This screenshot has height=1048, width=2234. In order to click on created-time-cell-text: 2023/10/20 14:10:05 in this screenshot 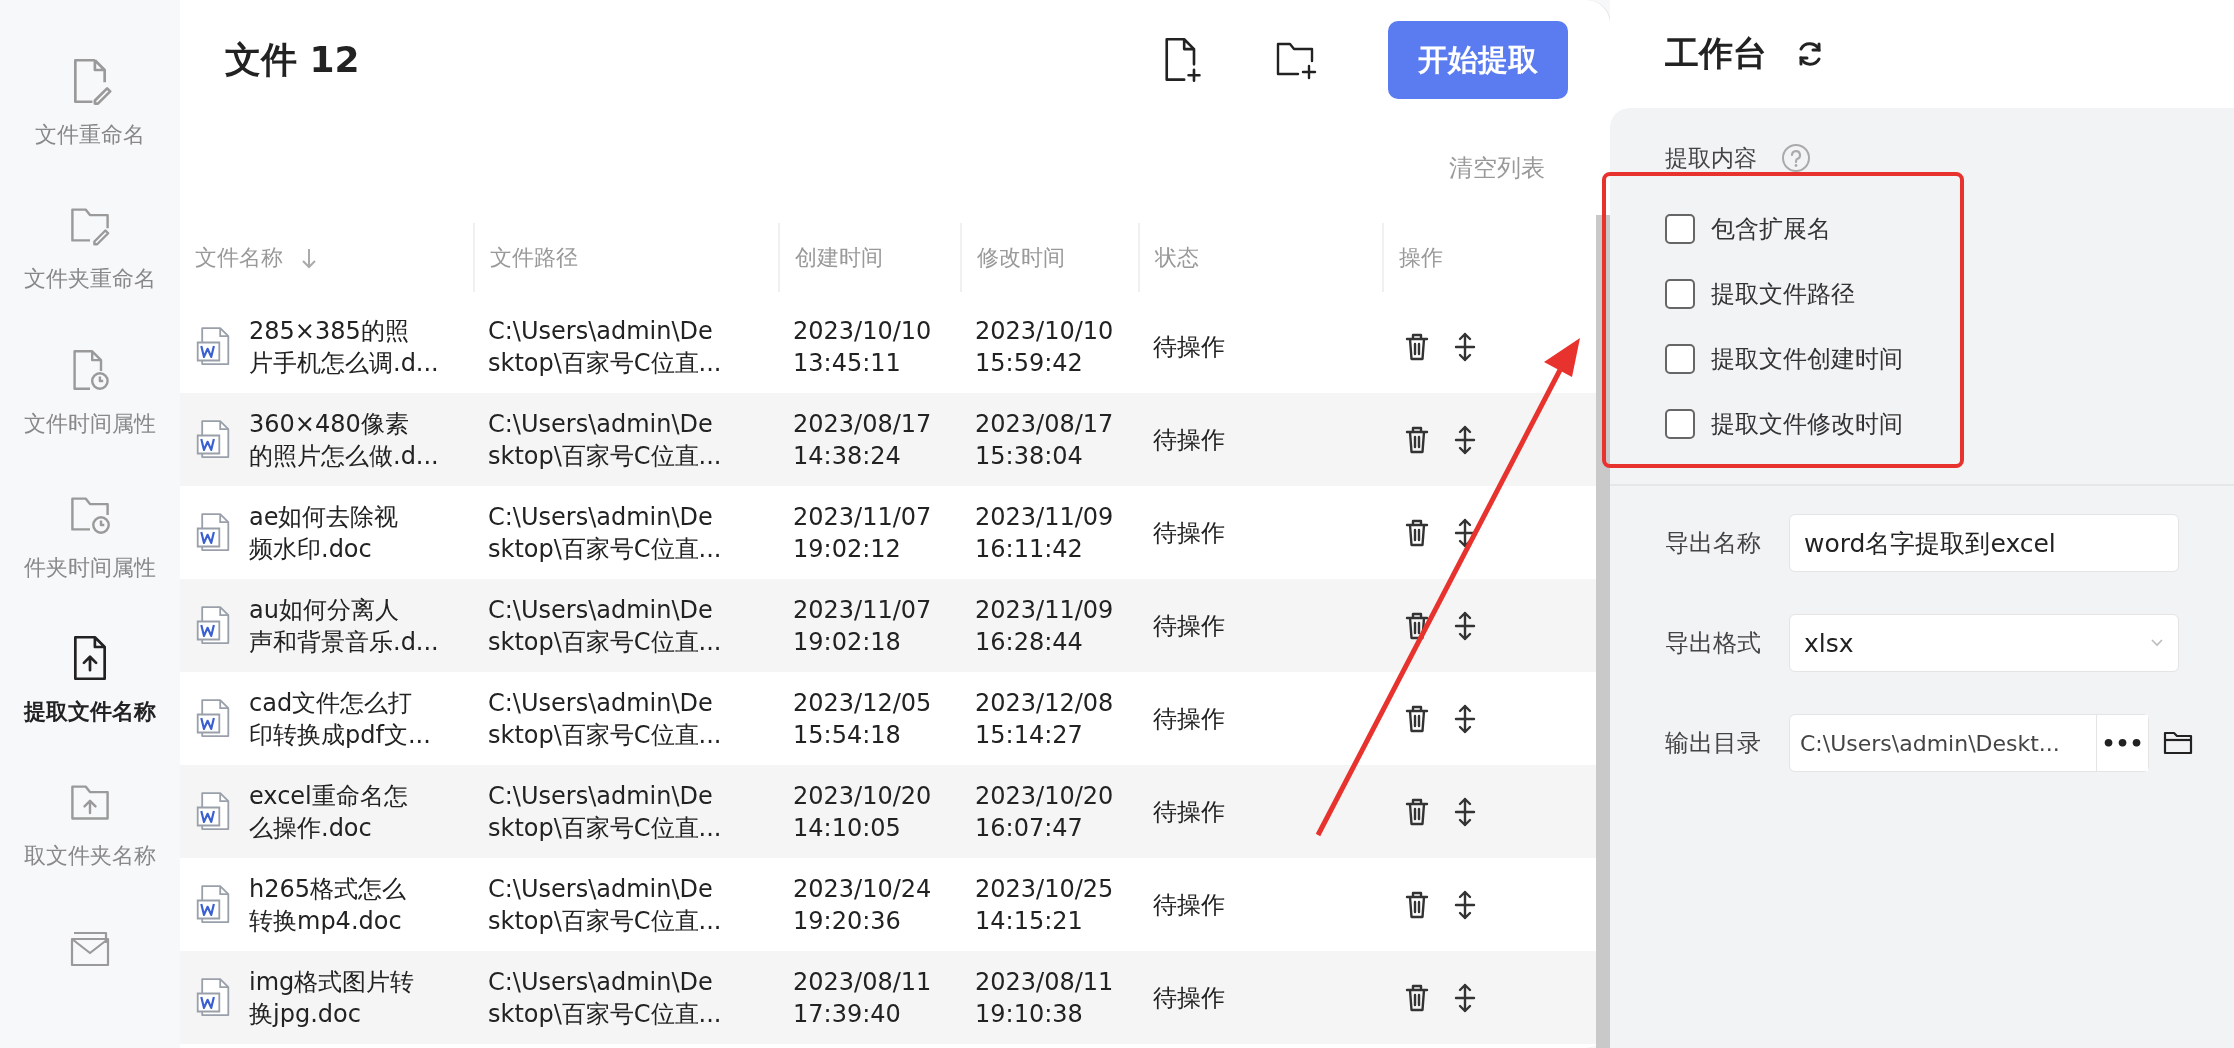, I will do `click(862, 812)`.